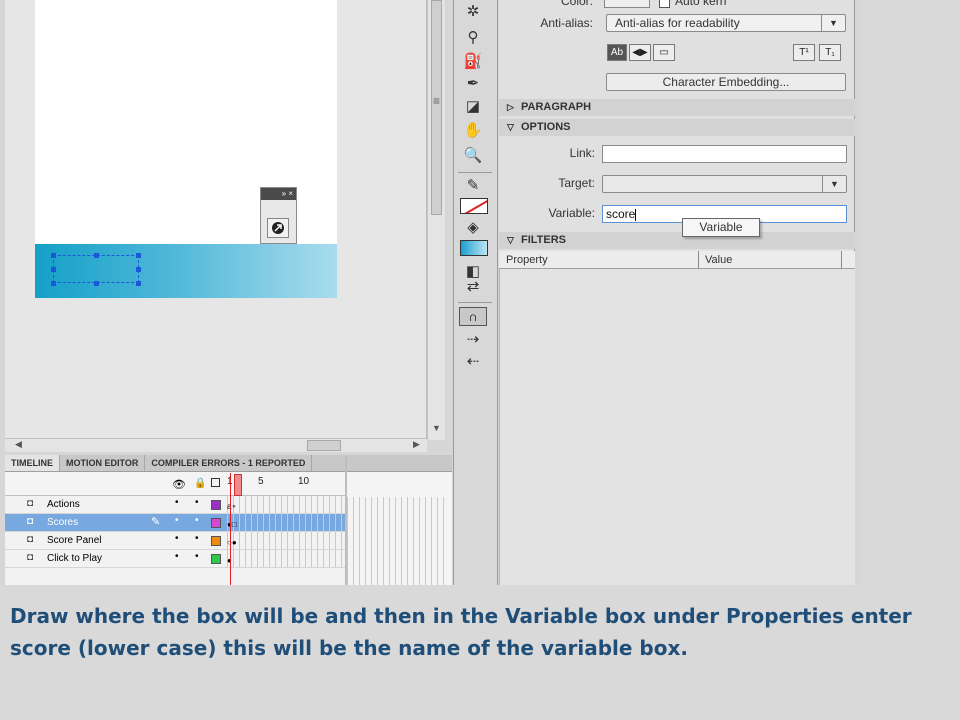  Describe the element at coordinates (285, 540) in the screenshot. I see `frame-cells: ○●` at that location.